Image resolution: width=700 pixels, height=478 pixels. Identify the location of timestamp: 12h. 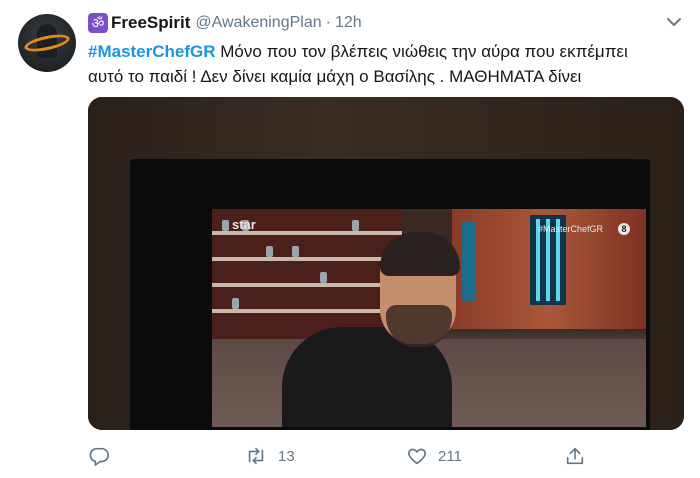
(348, 23).